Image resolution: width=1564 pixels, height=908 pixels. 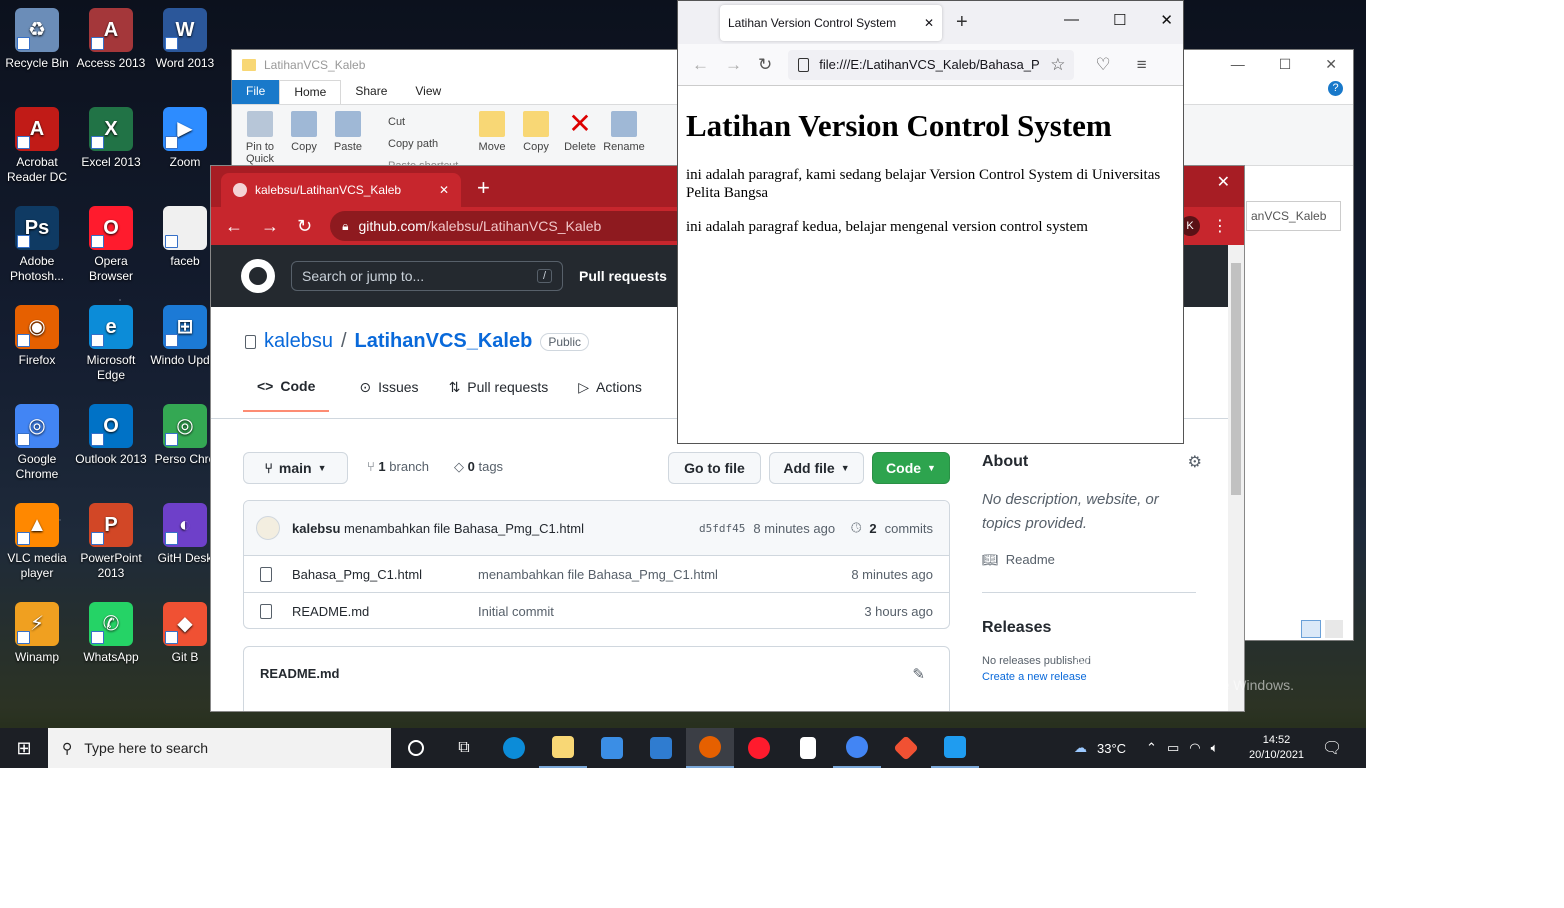 I want to click on close-tab-icon: ✕, so click(x=929, y=23).